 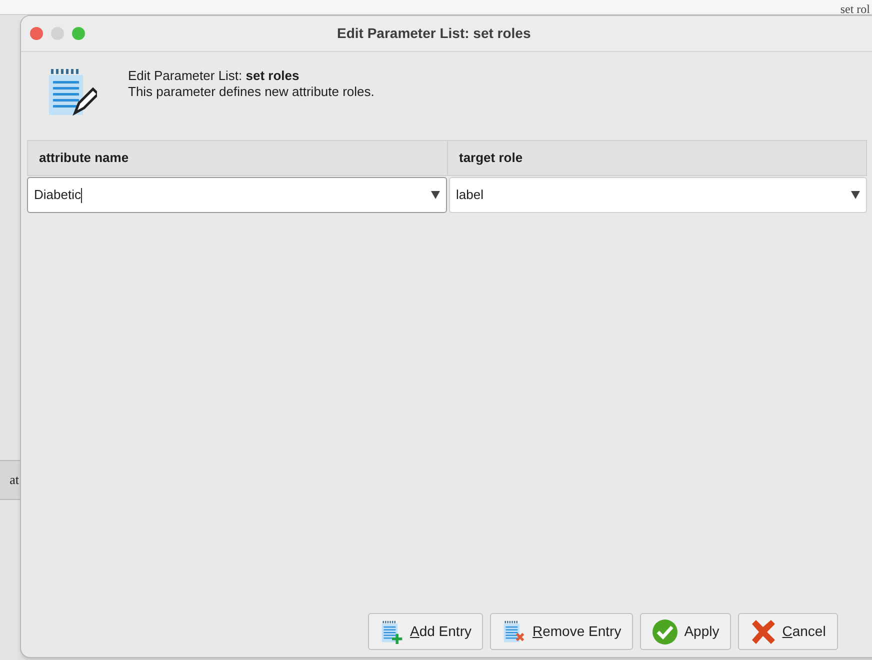 What do you see at coordinates (78, 33) in the screenshot?
I see `zoom-window-button` at bounding box center [78, 33].